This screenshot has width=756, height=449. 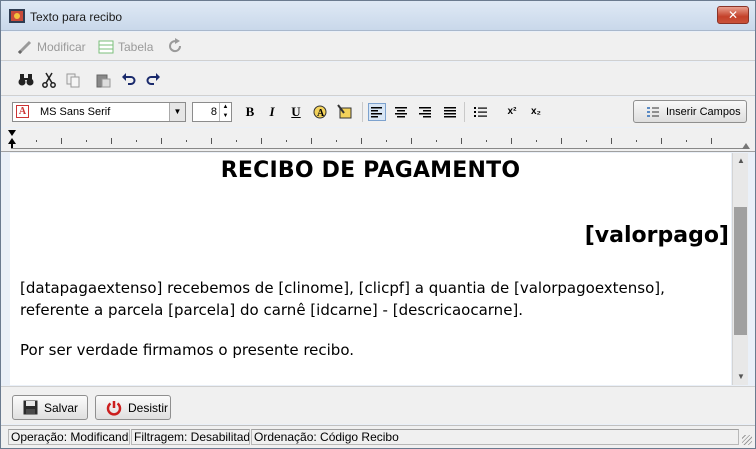 I want to click on save-button: Salvar, so click(x=50, y=407).